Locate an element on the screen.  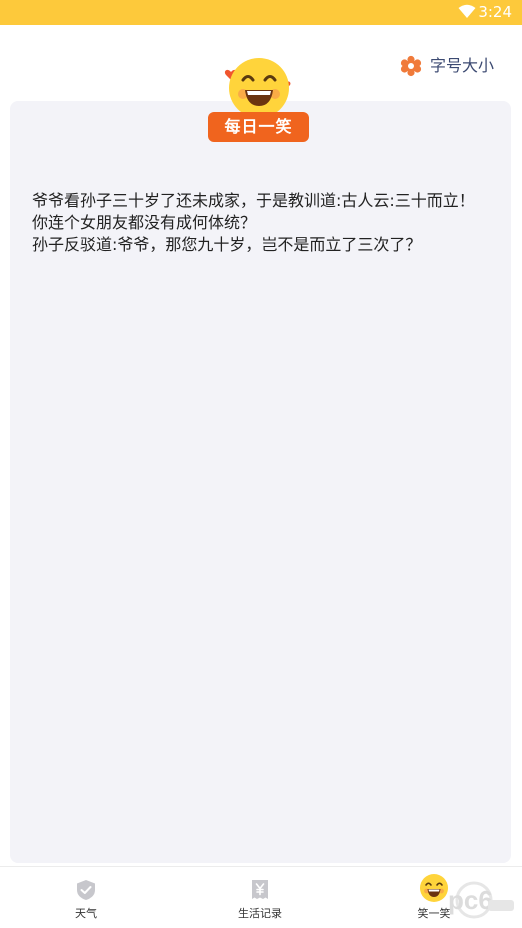
laughing-face-icon is located at coordinates (257, 88).